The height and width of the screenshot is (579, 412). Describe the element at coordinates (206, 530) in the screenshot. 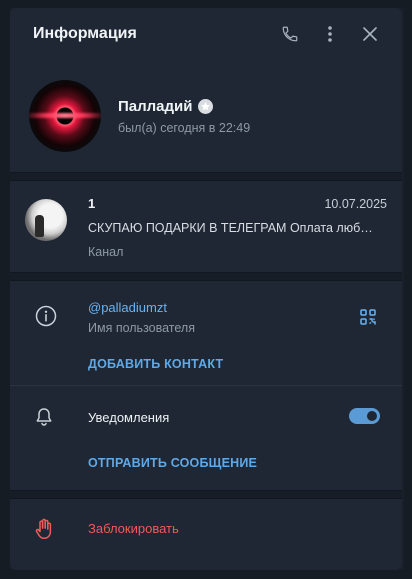

I see `block-user-row: Заблокировать` at that location.